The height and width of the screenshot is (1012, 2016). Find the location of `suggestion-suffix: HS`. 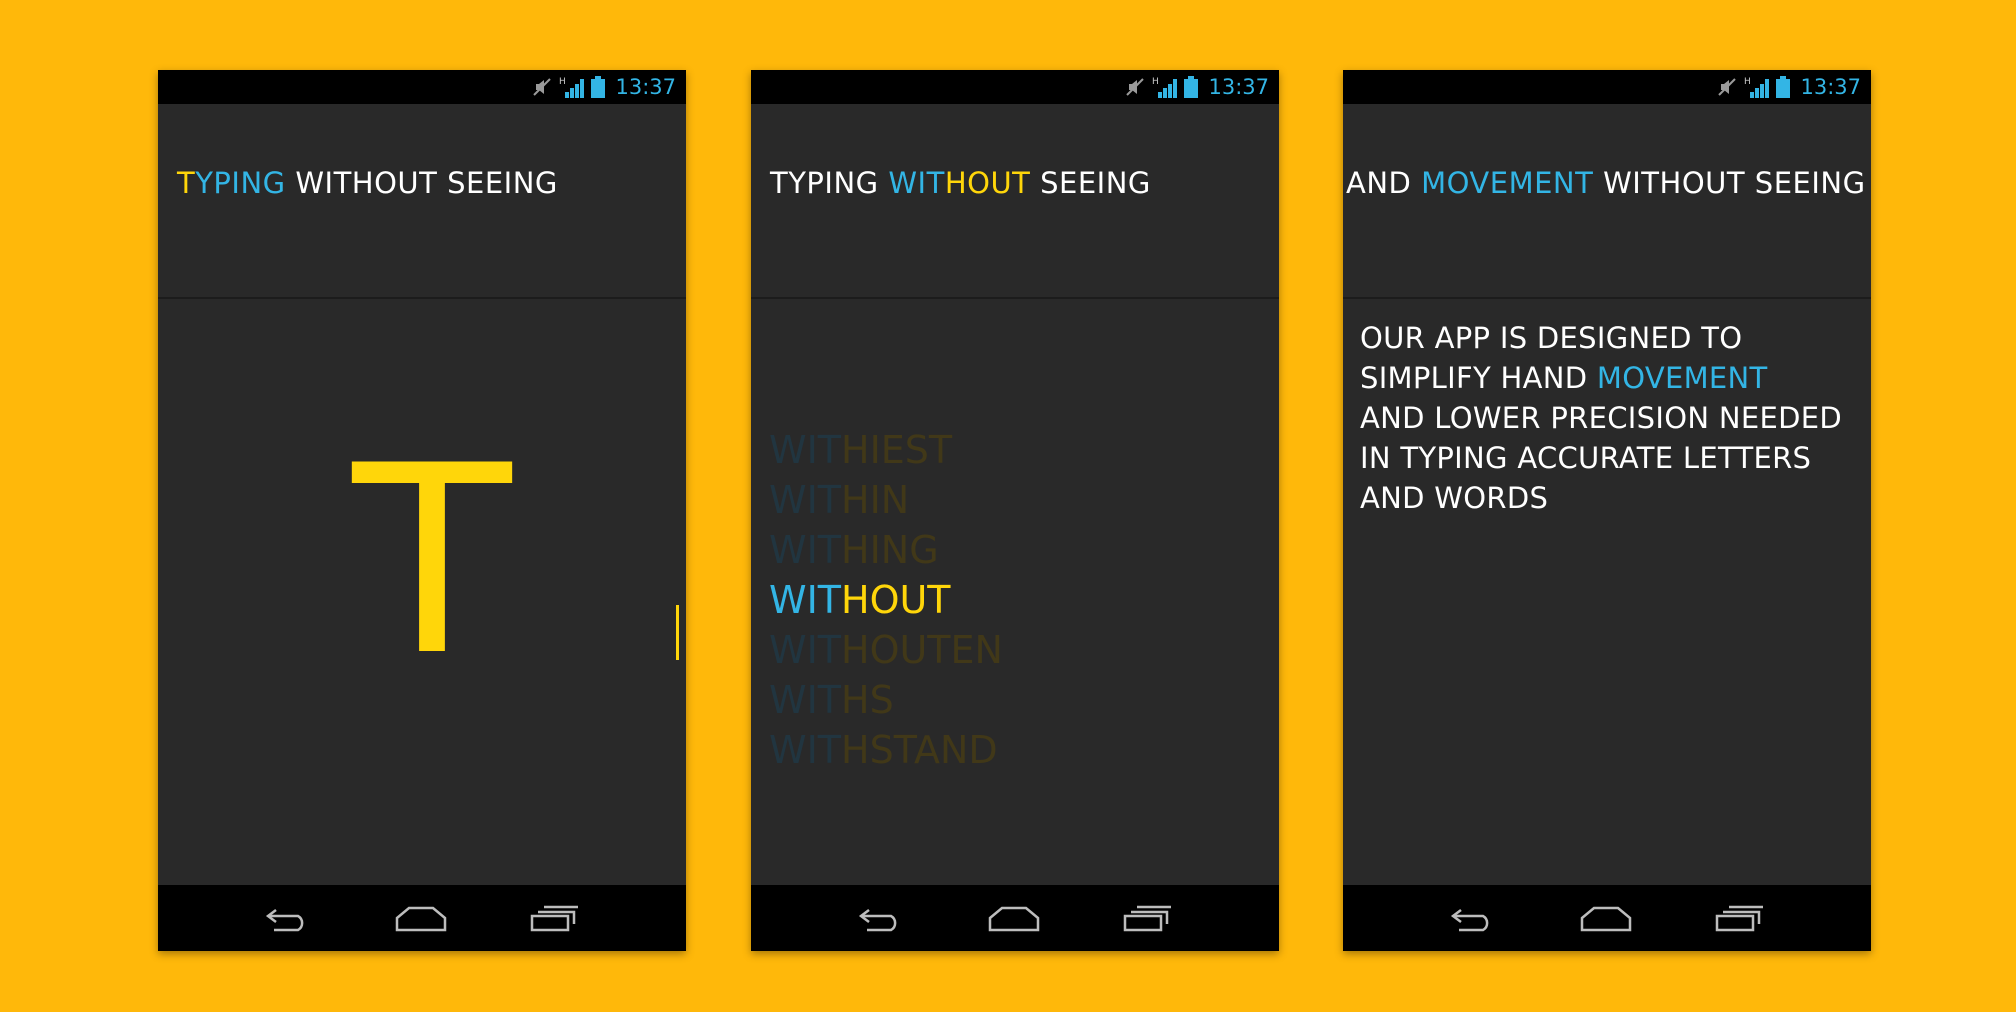

suggestion-suffix: HS is located at coordinates (867, 700).